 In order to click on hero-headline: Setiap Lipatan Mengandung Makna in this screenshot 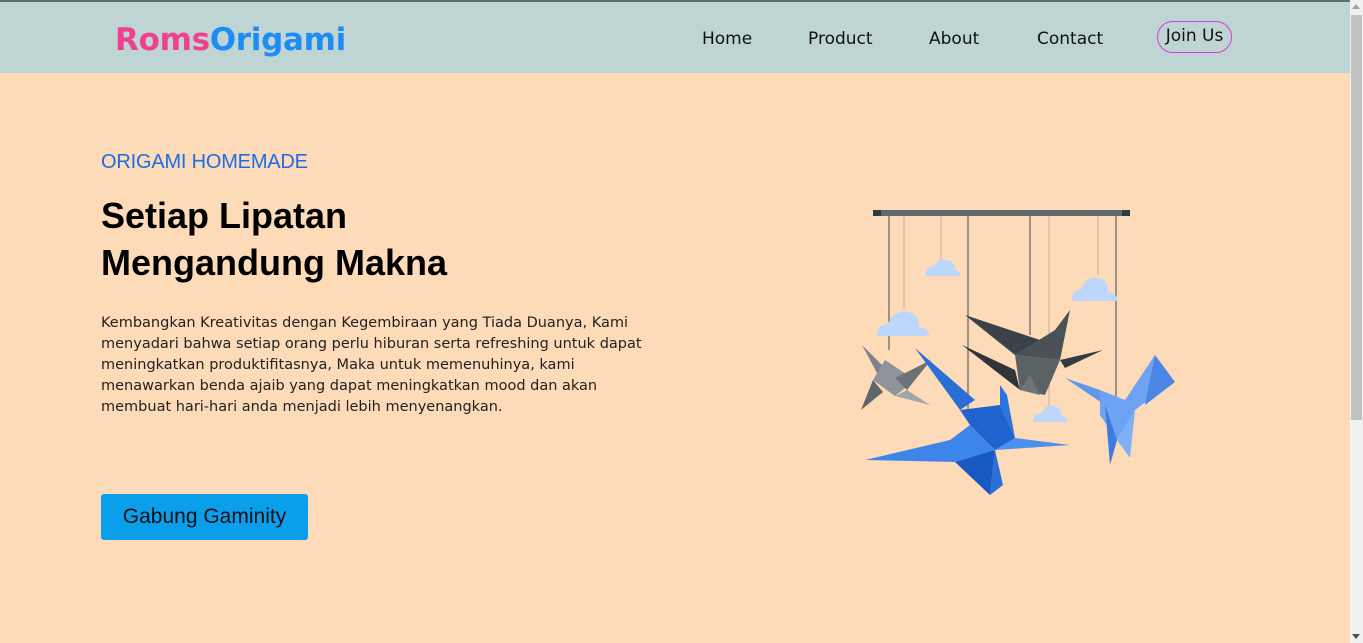, I will do `click(341, 239)`.